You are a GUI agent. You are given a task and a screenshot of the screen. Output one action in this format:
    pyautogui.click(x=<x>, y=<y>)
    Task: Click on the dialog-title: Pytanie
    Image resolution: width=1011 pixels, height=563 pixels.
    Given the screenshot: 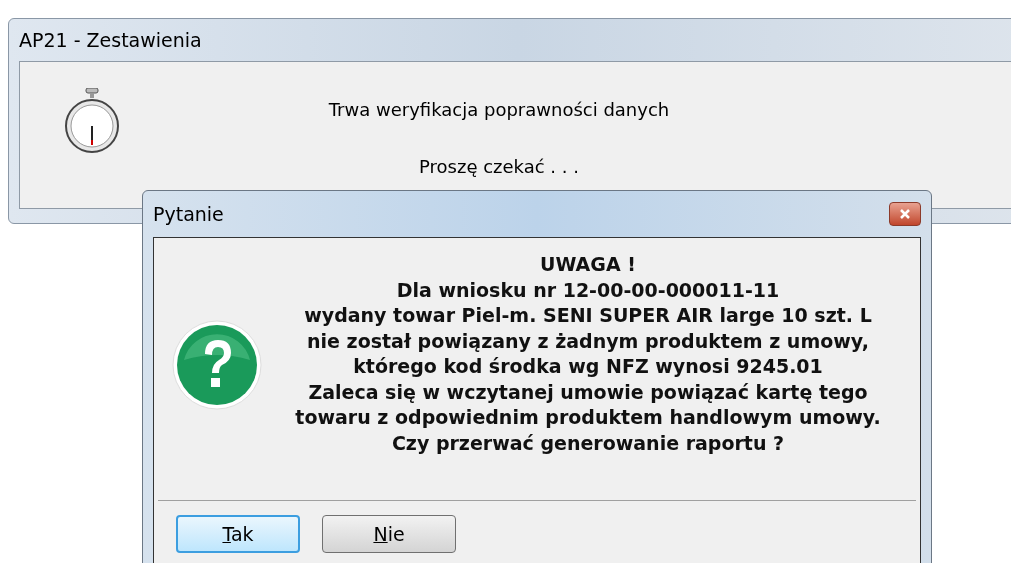 What is the action you would take?
    pyautogui.click(x=188, y=214)
    